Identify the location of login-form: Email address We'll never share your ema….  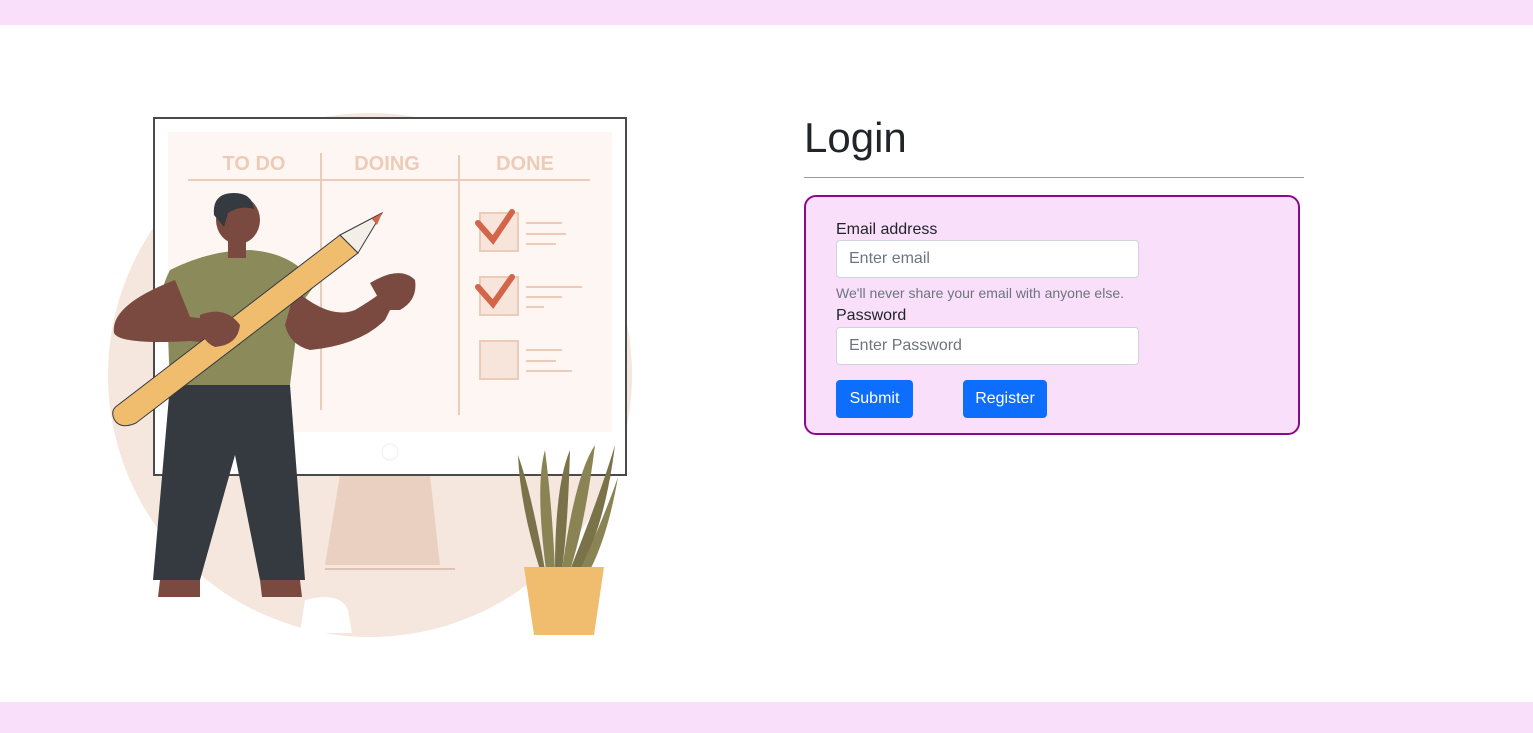
(1052, 315).